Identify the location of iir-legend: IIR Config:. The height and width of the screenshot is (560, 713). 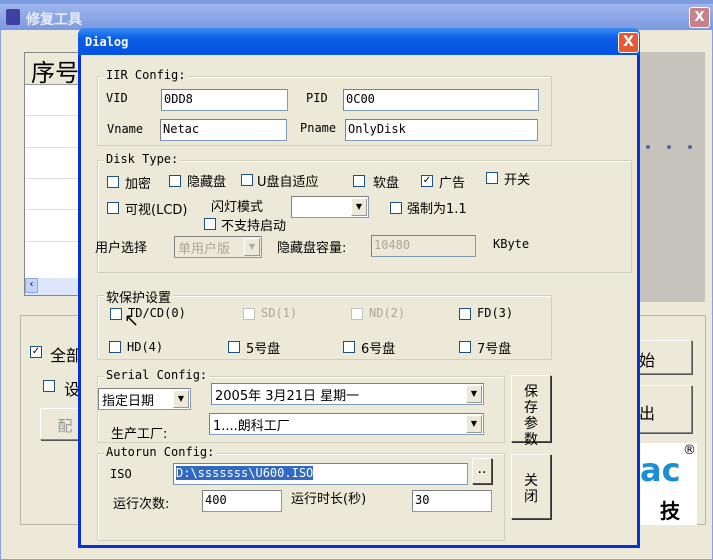
(146, 75).